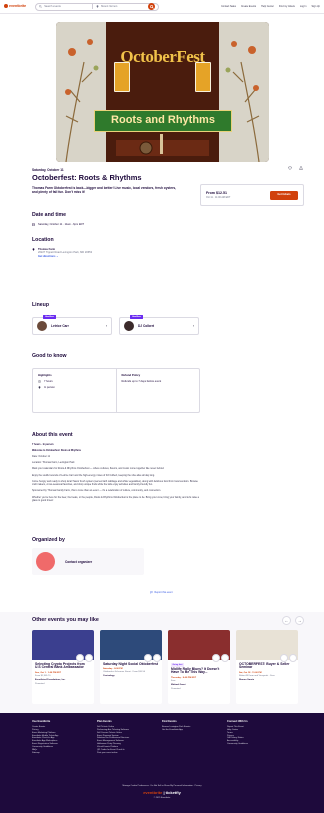  I want to click on about-duration: 7 hours · In person, so click(43, 444).